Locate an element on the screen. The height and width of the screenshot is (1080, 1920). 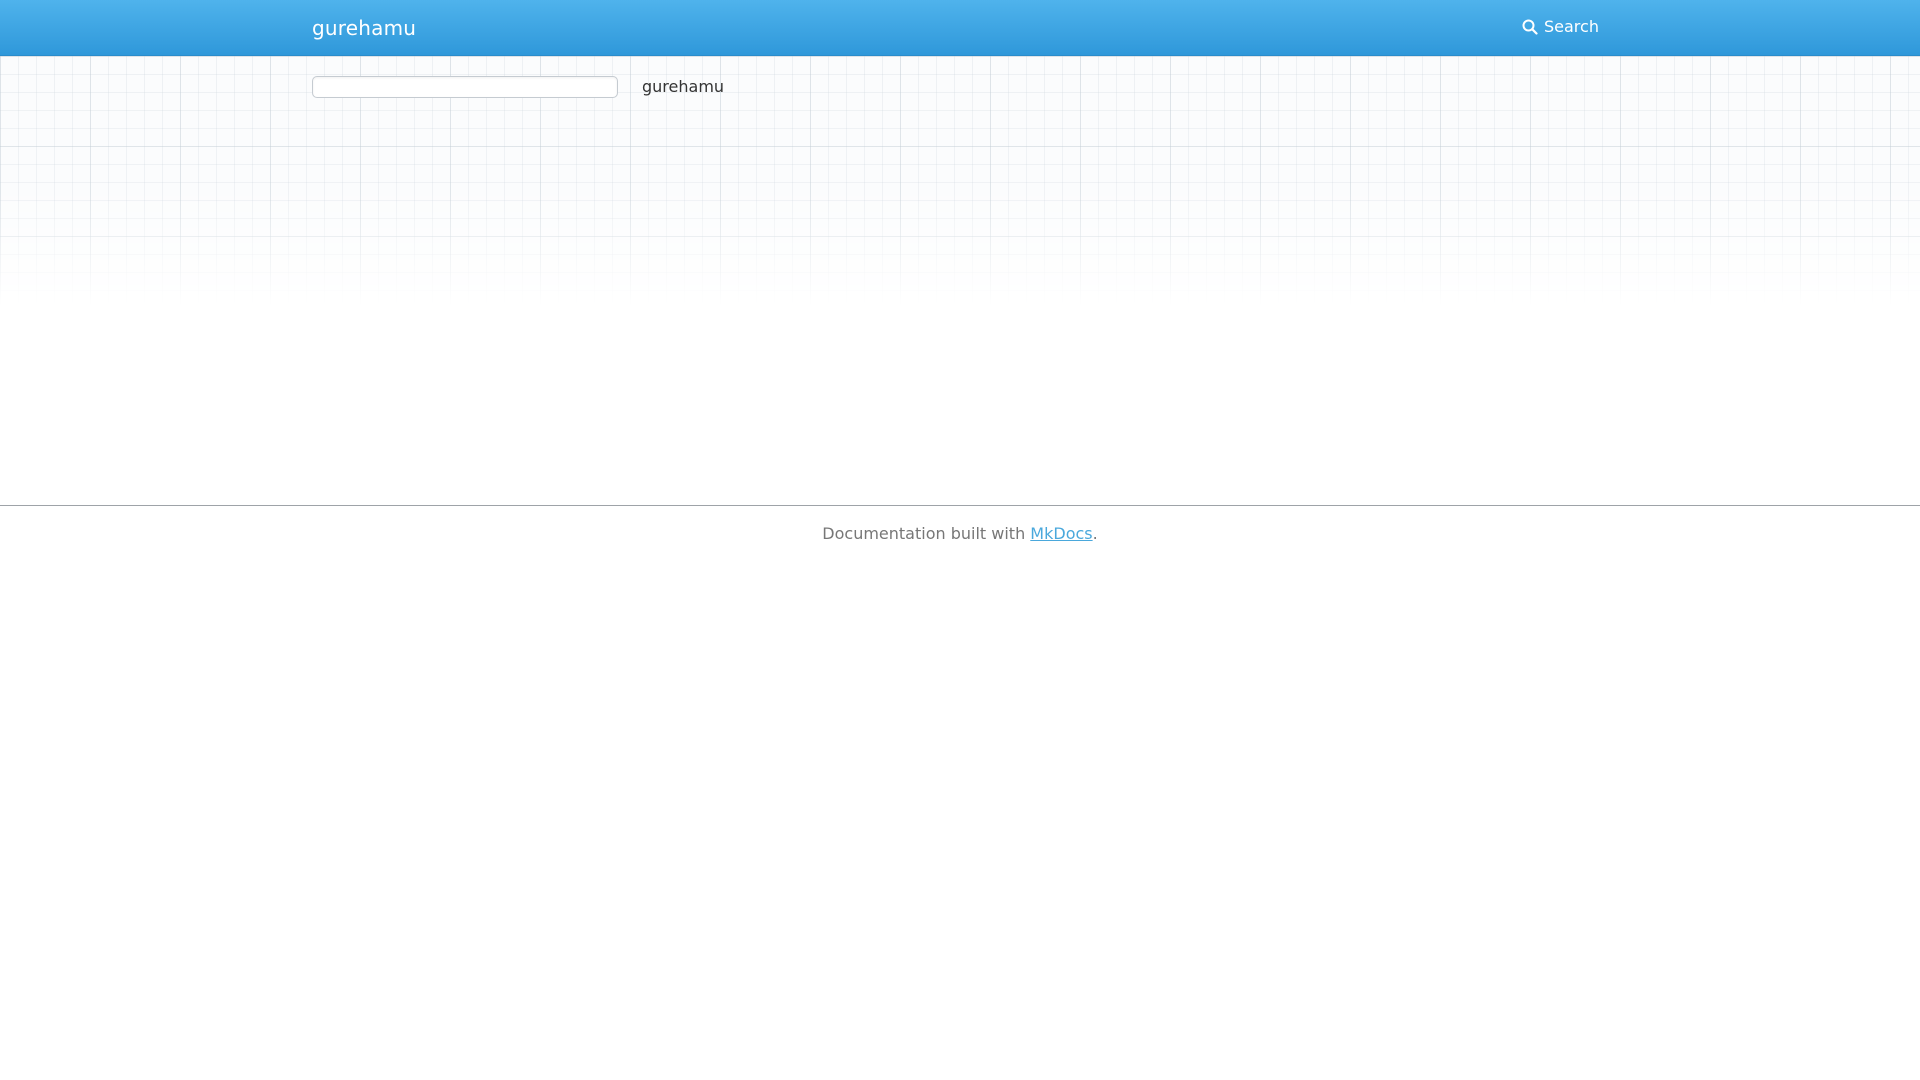
toc-filter-input is located at coordinates (465, 87).